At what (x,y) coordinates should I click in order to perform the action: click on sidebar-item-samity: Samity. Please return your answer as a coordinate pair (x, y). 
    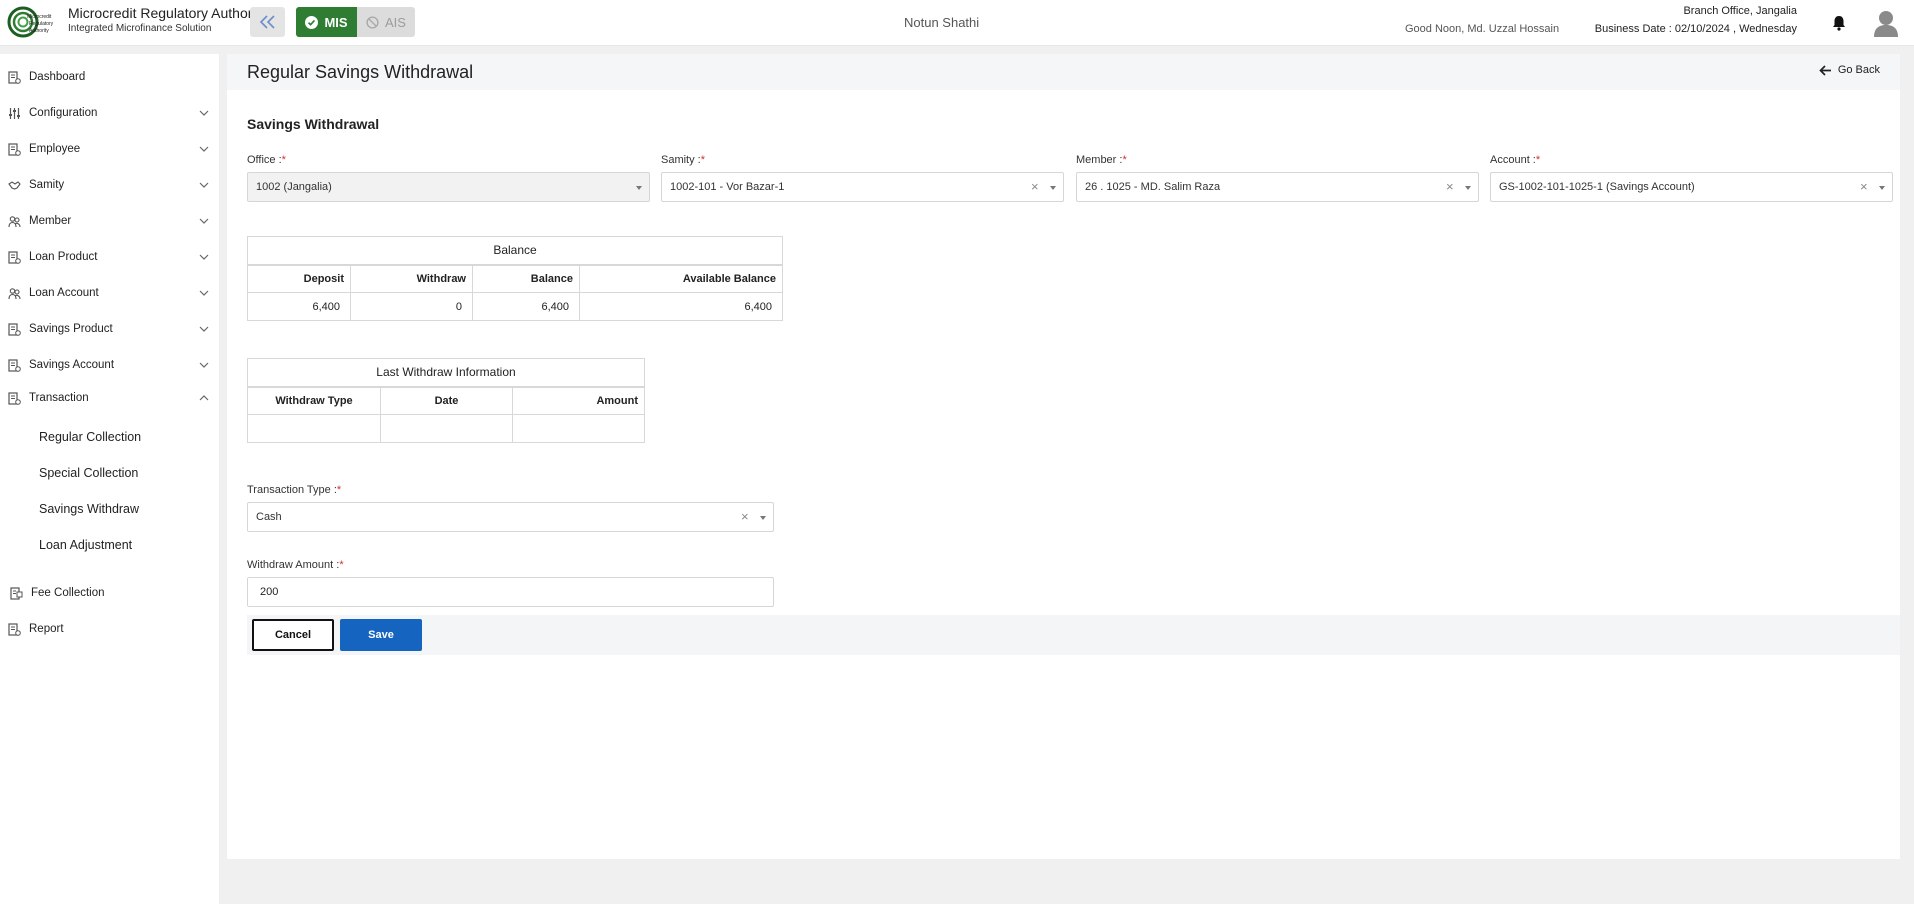
    Looking at the image, I should click on (109, 185).